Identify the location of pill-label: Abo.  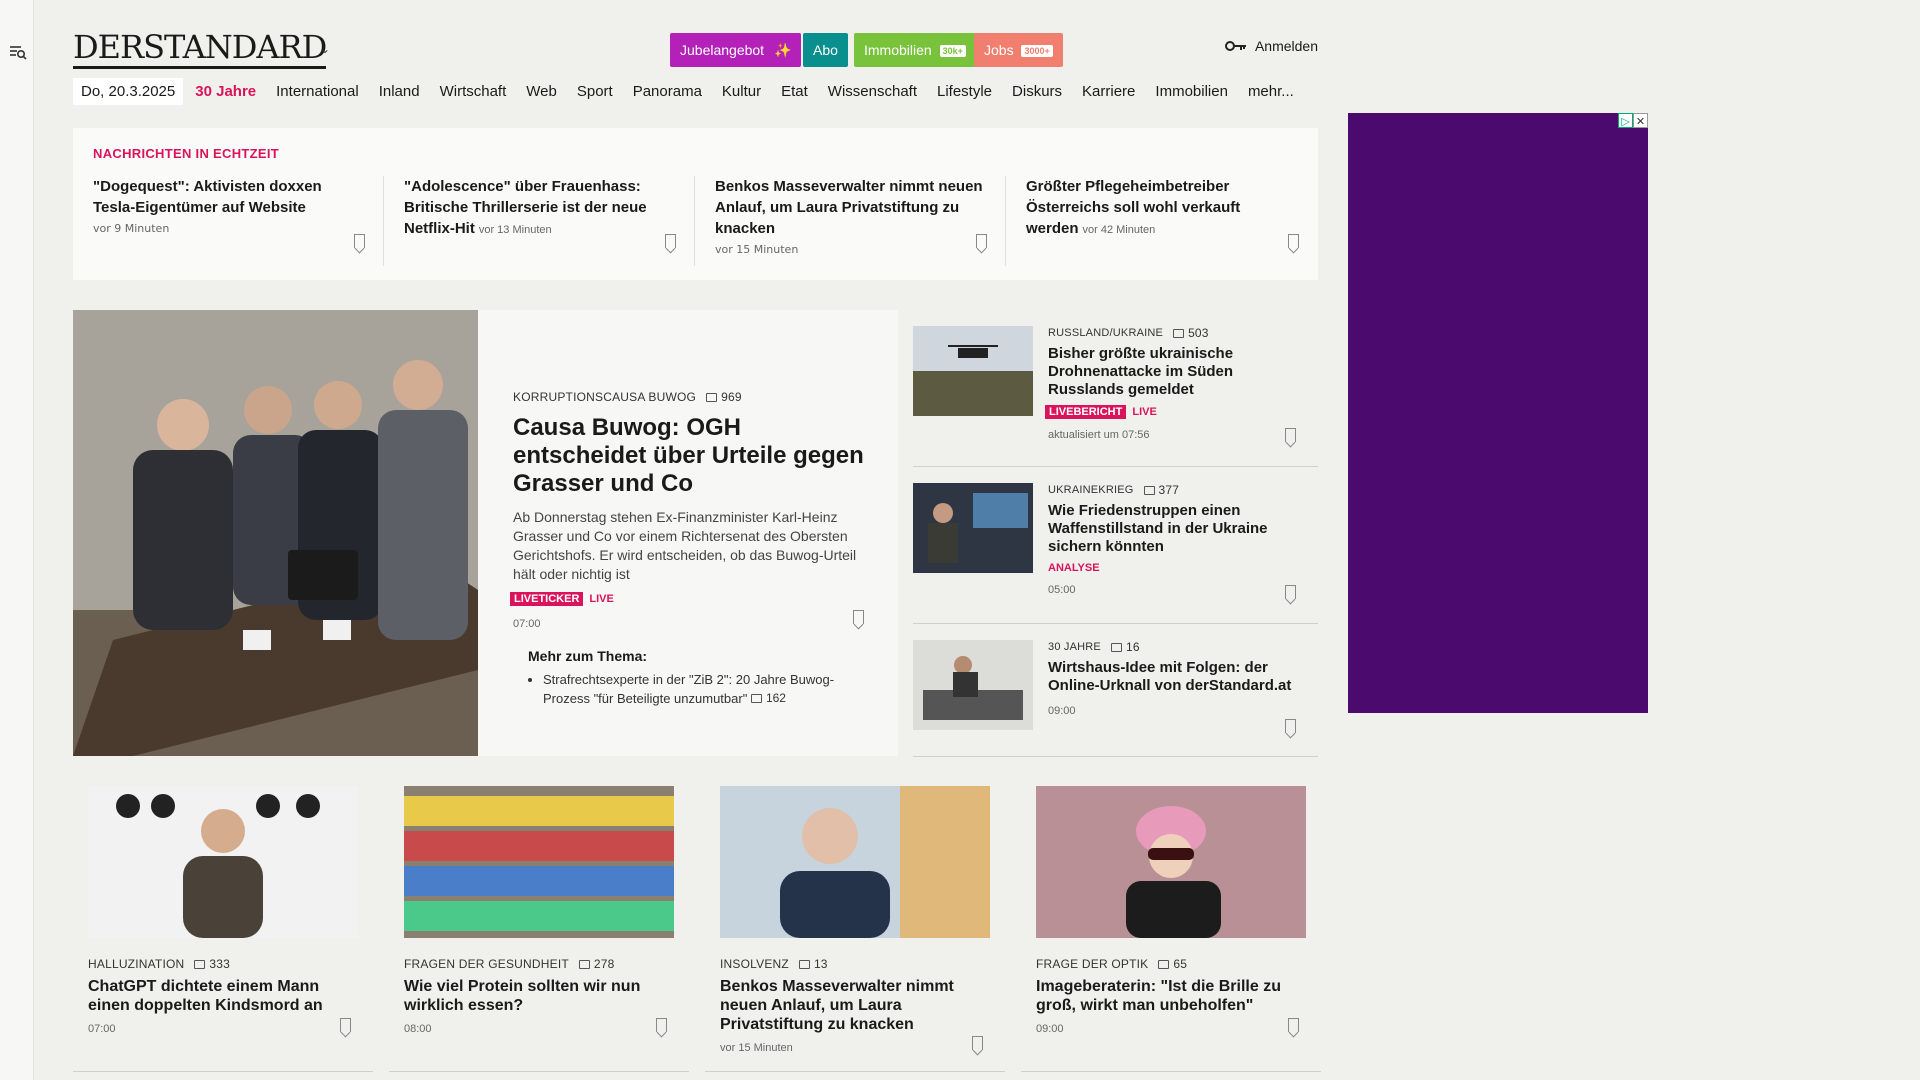
(825, 50).